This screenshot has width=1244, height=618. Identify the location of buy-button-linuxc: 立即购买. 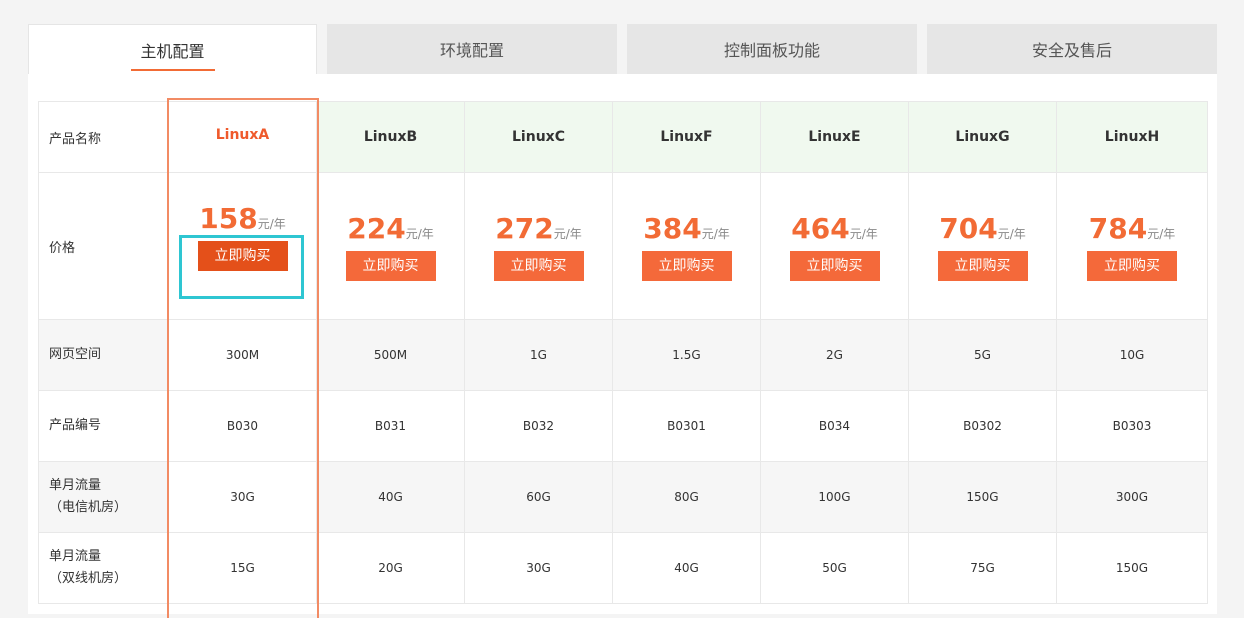
(538, 265).